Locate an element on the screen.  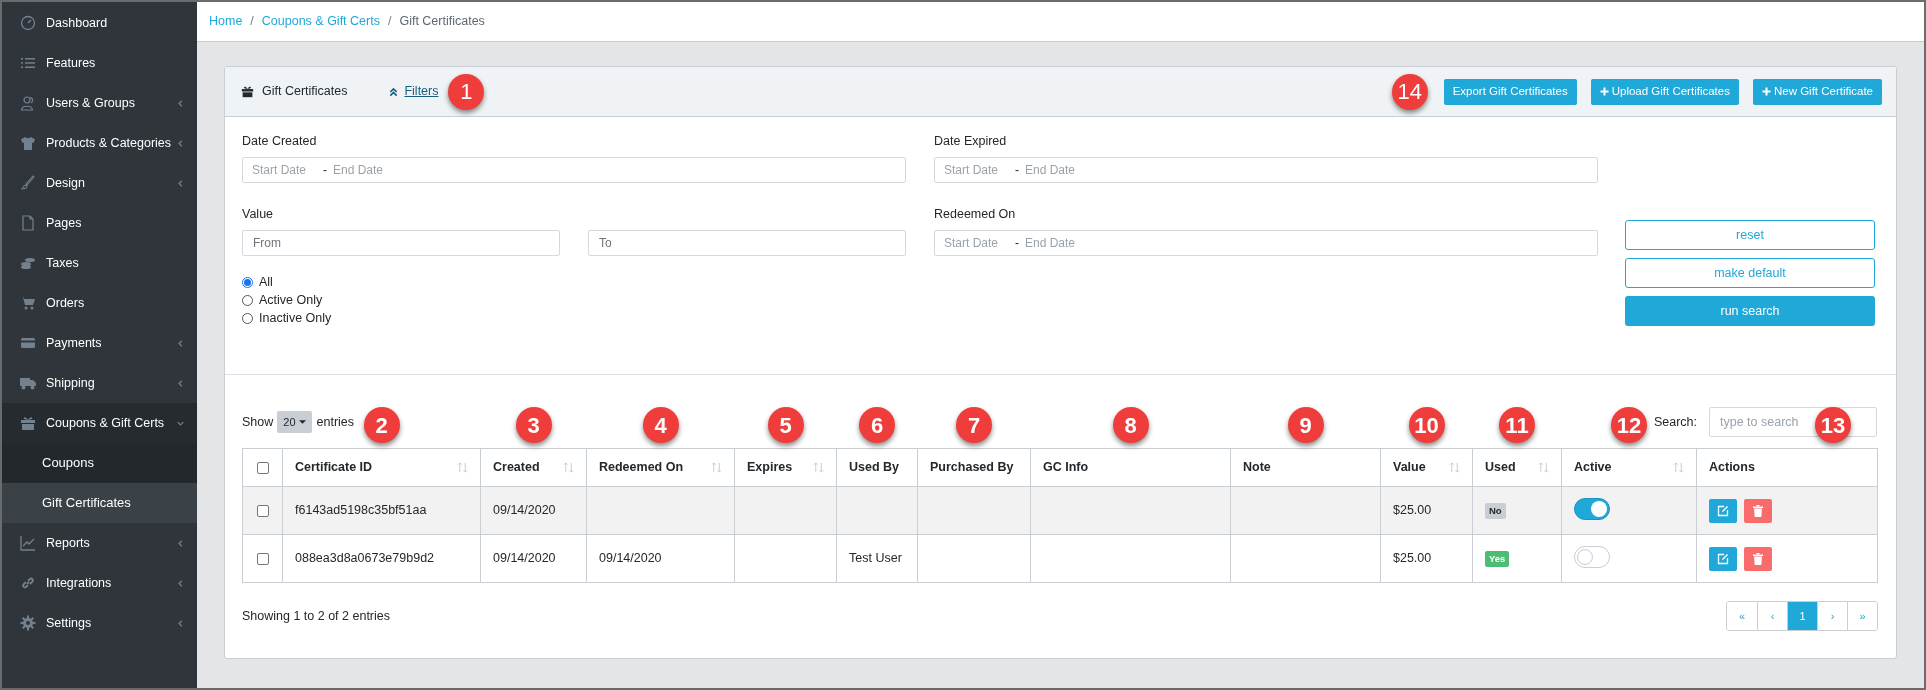
sidebar-item: Integrations is located at coordinates (99, 583).